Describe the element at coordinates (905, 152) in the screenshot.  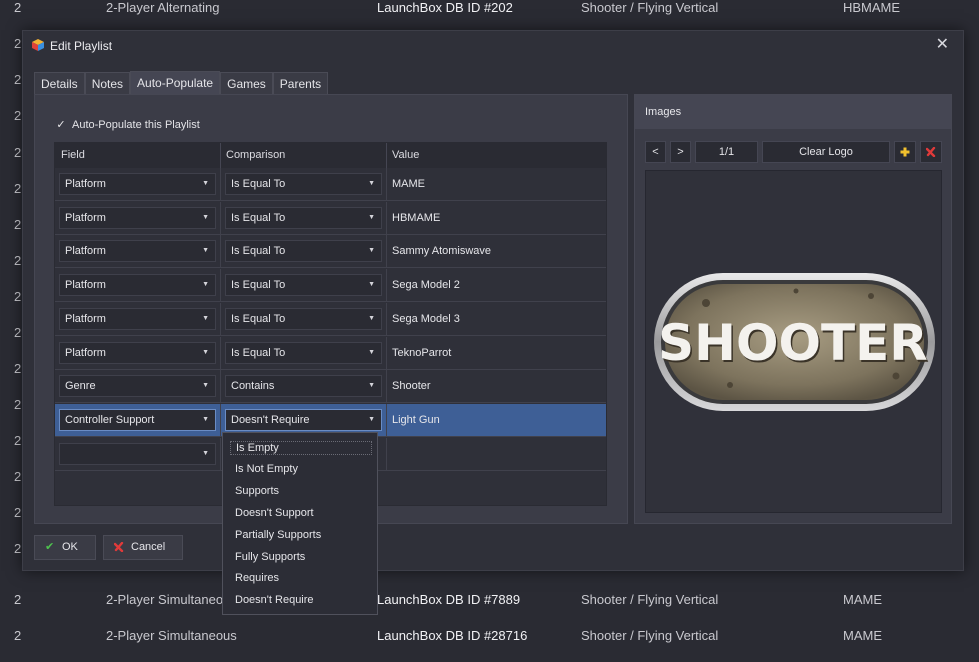
I see `add-image-button` at that location.